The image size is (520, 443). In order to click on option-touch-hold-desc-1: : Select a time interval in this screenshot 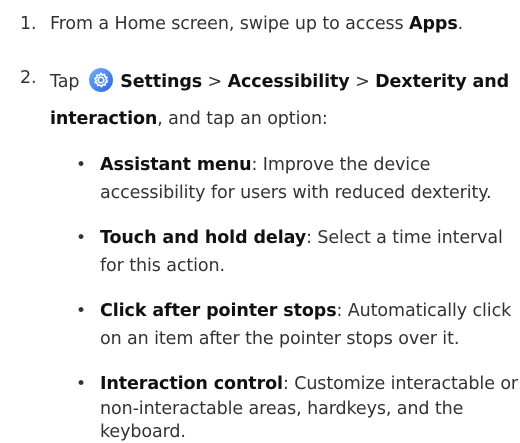, I will do `click(404, 238)`.